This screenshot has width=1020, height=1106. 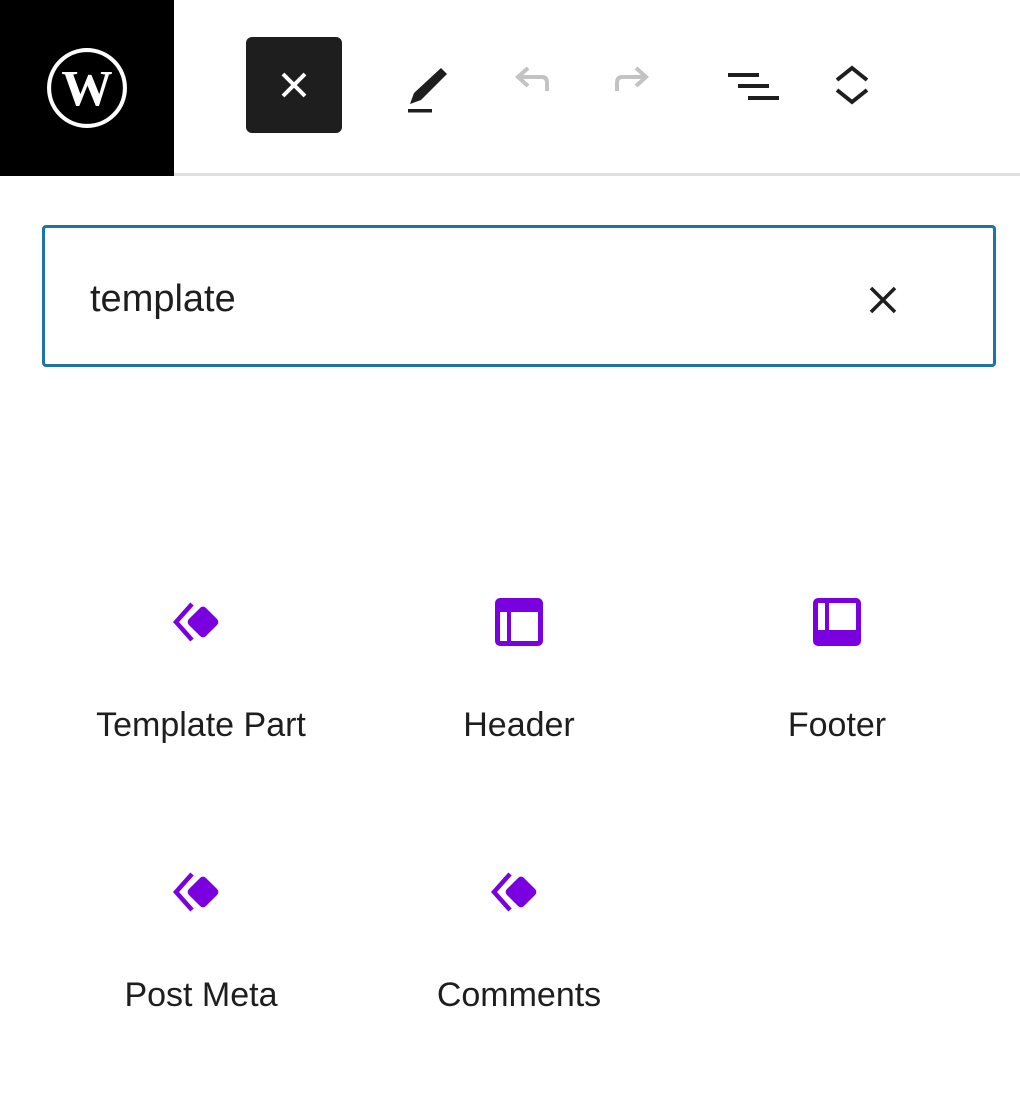 What do you see at coordinates (837, 680) in the screenshot?
I see `block-item-footer: Footer` at bounding box center [837, 680].